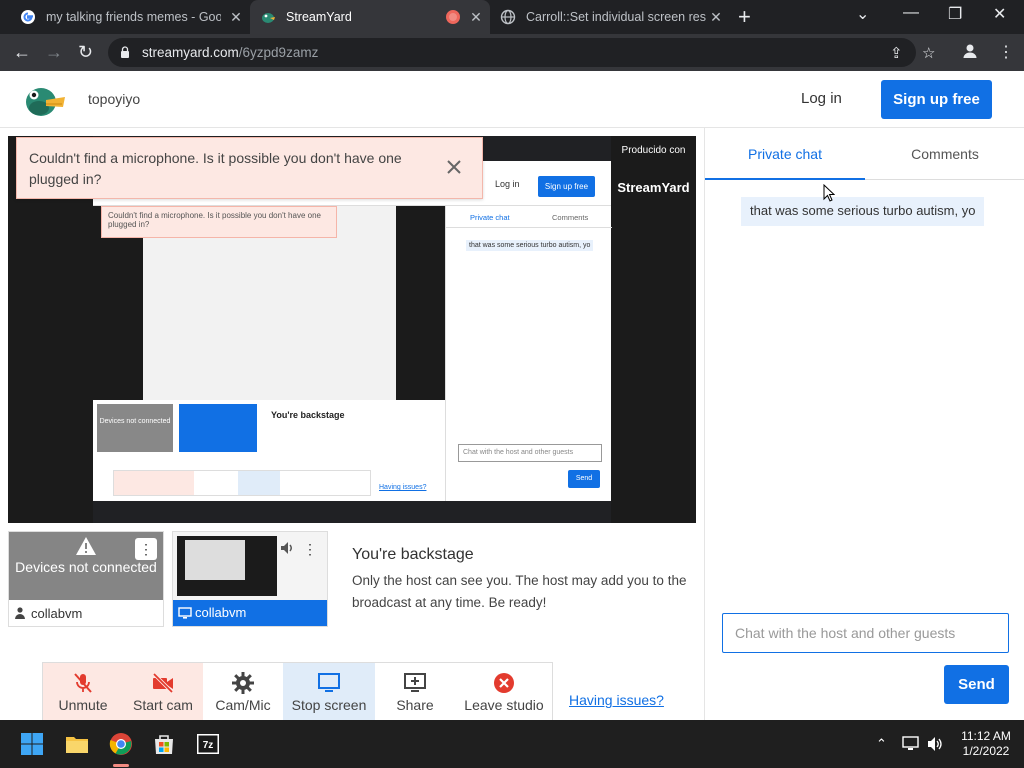 Image resolution: width=1024 pixels, height=768 pixels. I want to click on system-clock: 11:12 AM 1/2/2022, so click(986, 744).